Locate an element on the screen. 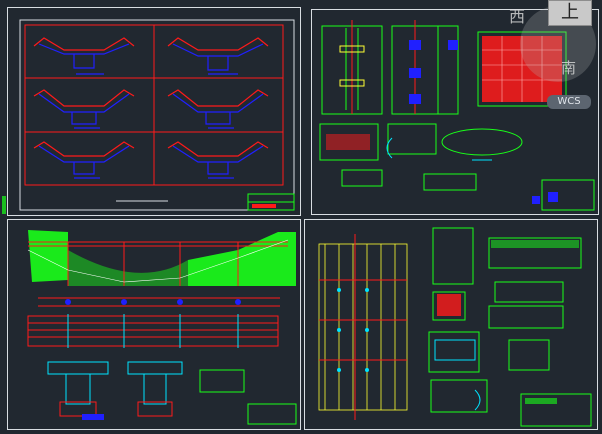  title-block is located at coordinates (271, 202).